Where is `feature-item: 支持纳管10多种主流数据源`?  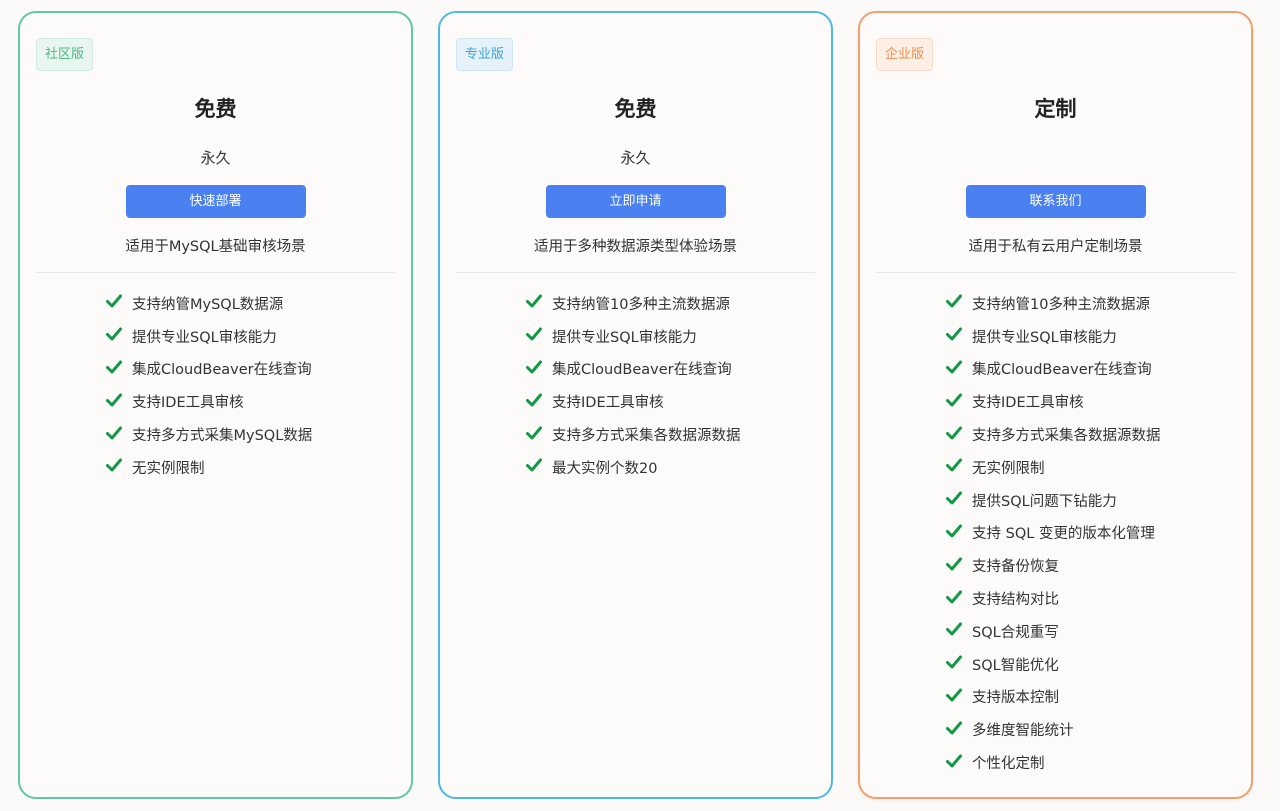
feature-item: 支持纳管10多种主流数据源 is located at coordinates (1093, 303).